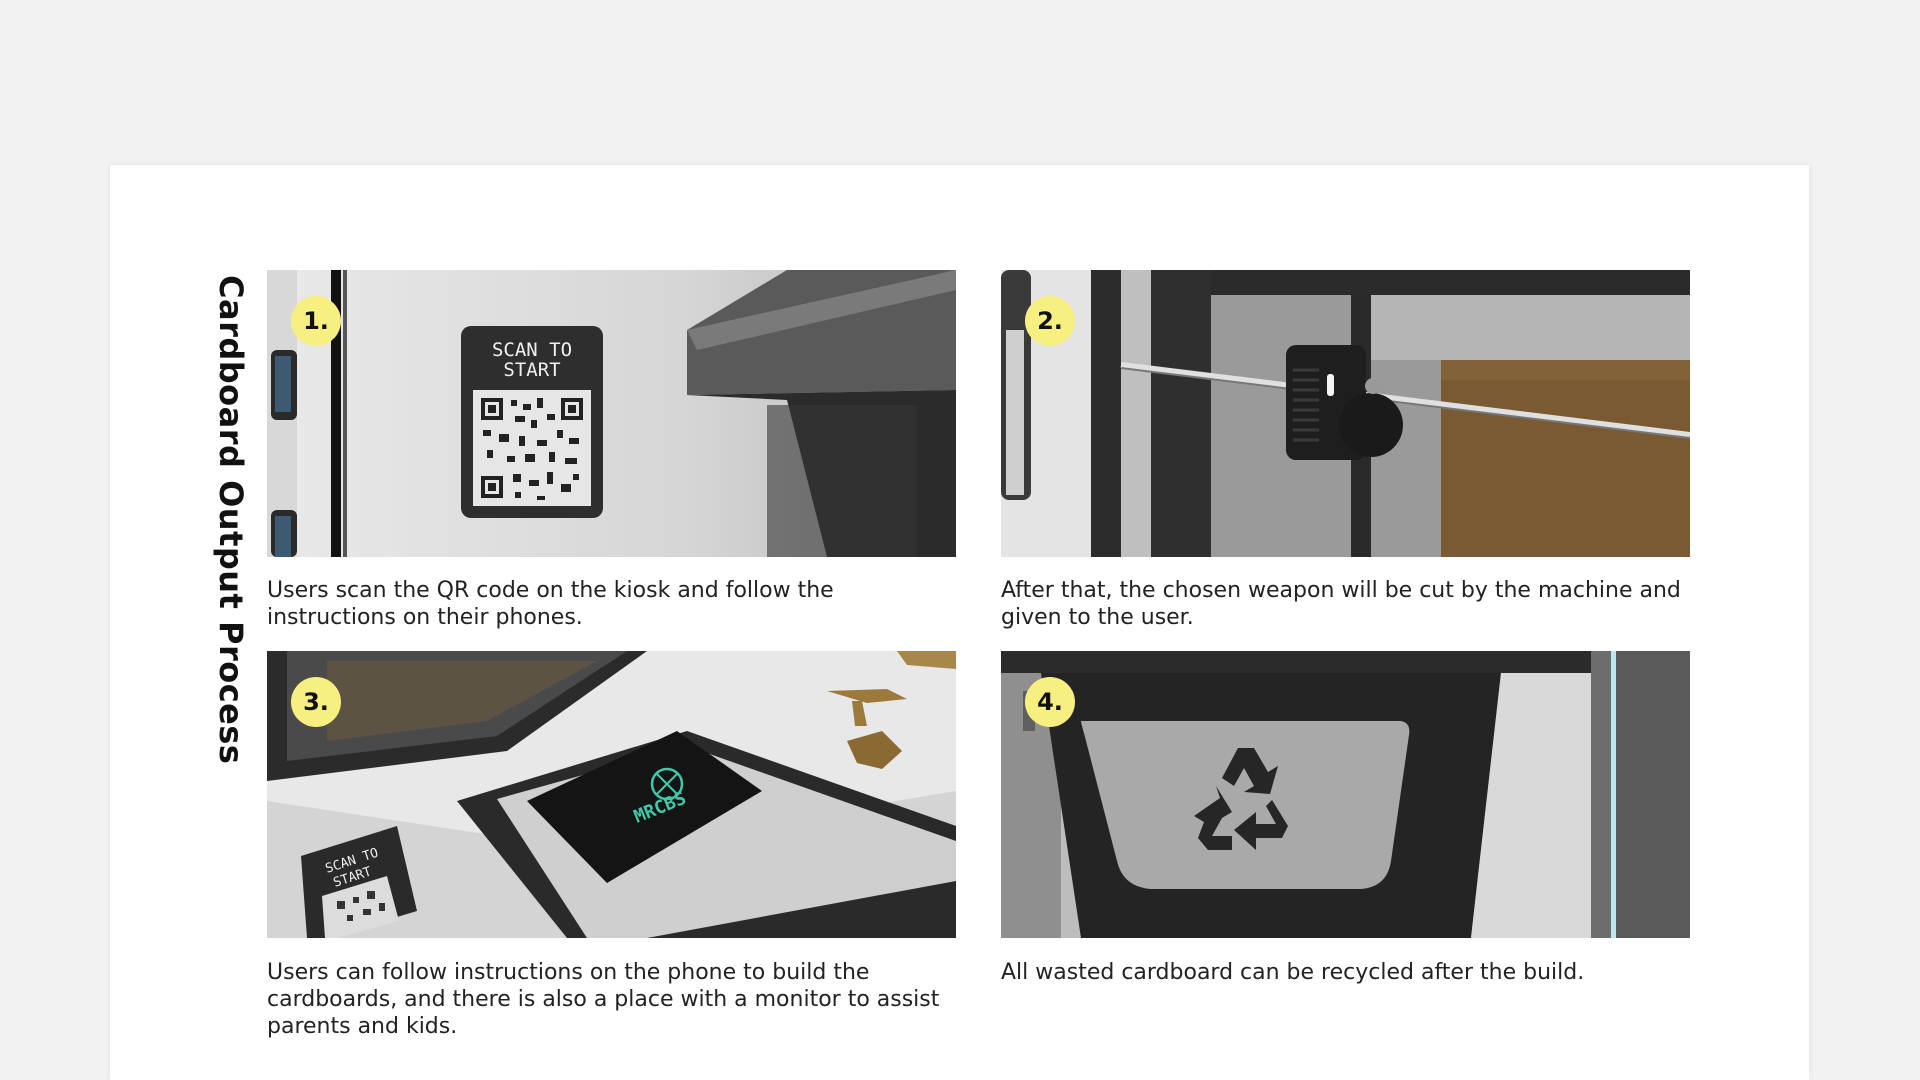 Image resolution: width=1920 pixels, height=1080 pixels. What do you see at coordinates (532, 350) in the screenshot?
I see `qr-label-text: SCAN TO` at bounding box center [532, 350].